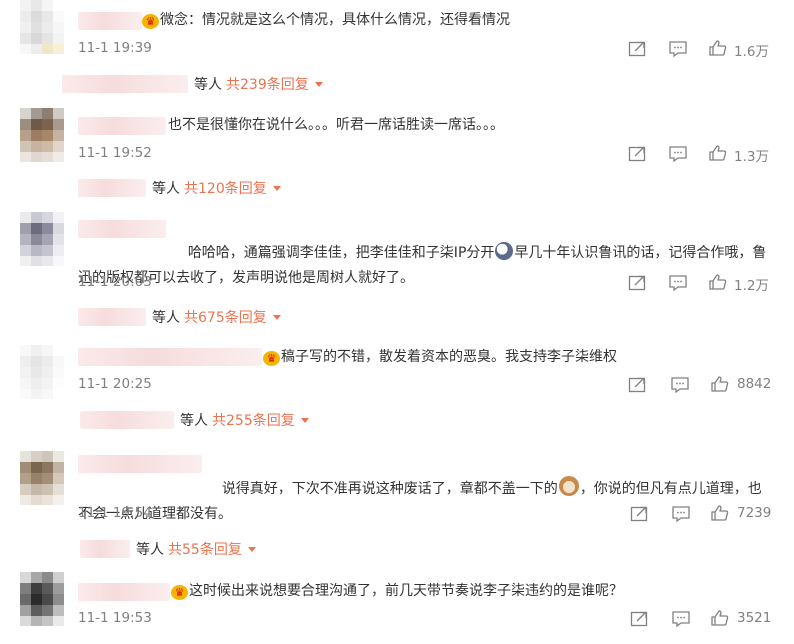 Image resolution: width=794 pixels, height=644 pixels. What do you see at coordinates (115, 618) in the screenshot?
I see `comment-time: 11-1 19:53` at bounding box center [115, 618].